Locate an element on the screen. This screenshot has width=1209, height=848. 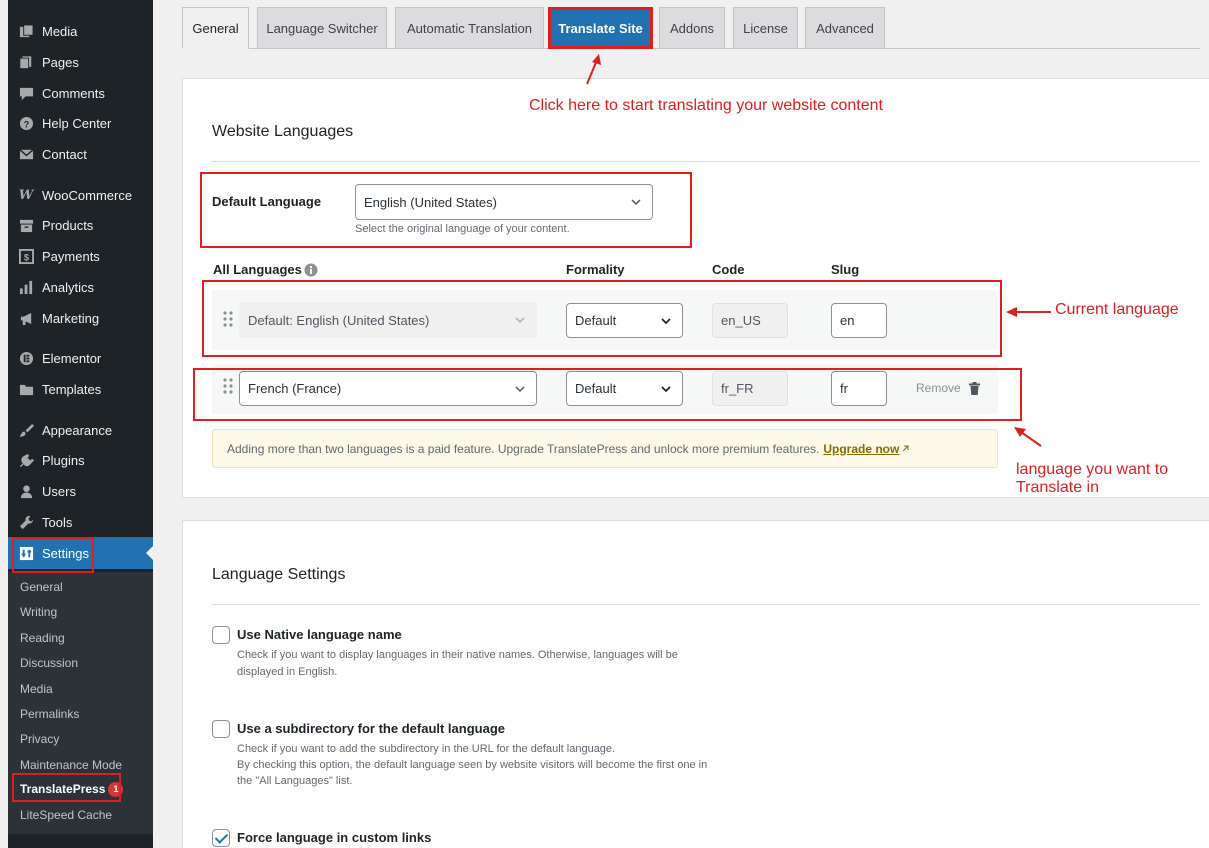
submenu-item-reading: Reading is located at coordinates (42, 638).